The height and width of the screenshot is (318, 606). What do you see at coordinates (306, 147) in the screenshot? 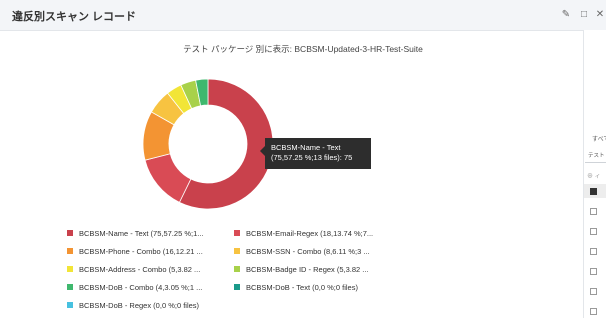
I see `tooltip-line-1: BCBSM-Name - Text` at bounding box center [306, 147].